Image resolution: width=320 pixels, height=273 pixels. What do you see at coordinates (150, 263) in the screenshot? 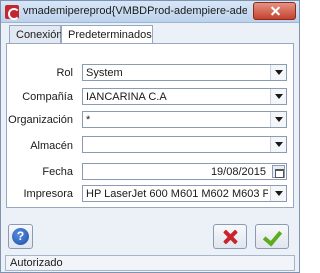
I see `status-bar: Autorizado` at bounding box center [150, 263].